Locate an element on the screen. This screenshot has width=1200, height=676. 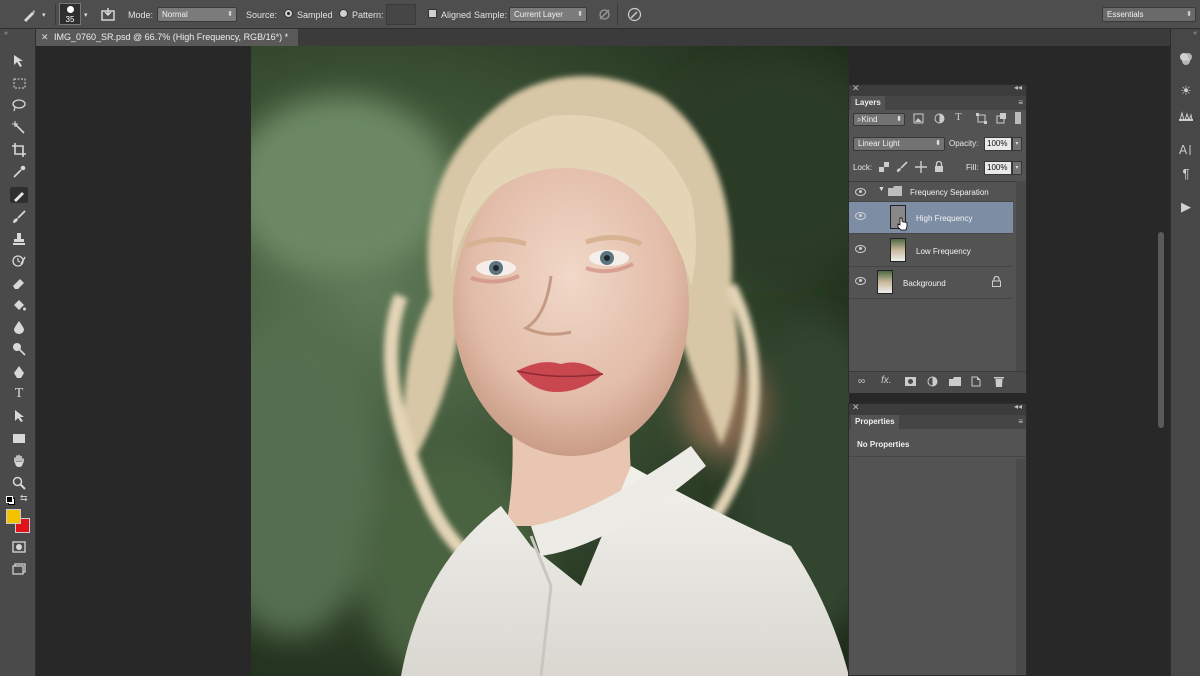
mode-dropdown: Normal ⬍ is located at coordinates (197, 14).